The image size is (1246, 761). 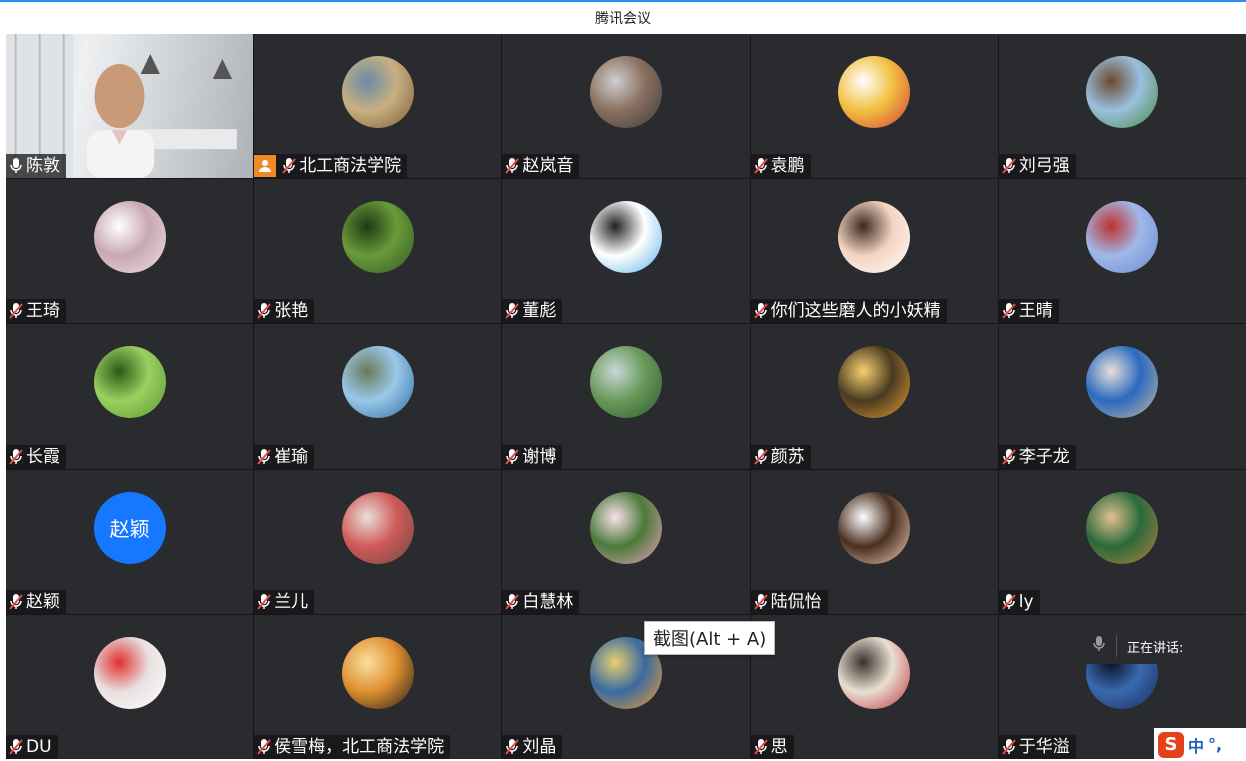 I want to click on participant-tile: 王晴, so click(x=1122, y=251).